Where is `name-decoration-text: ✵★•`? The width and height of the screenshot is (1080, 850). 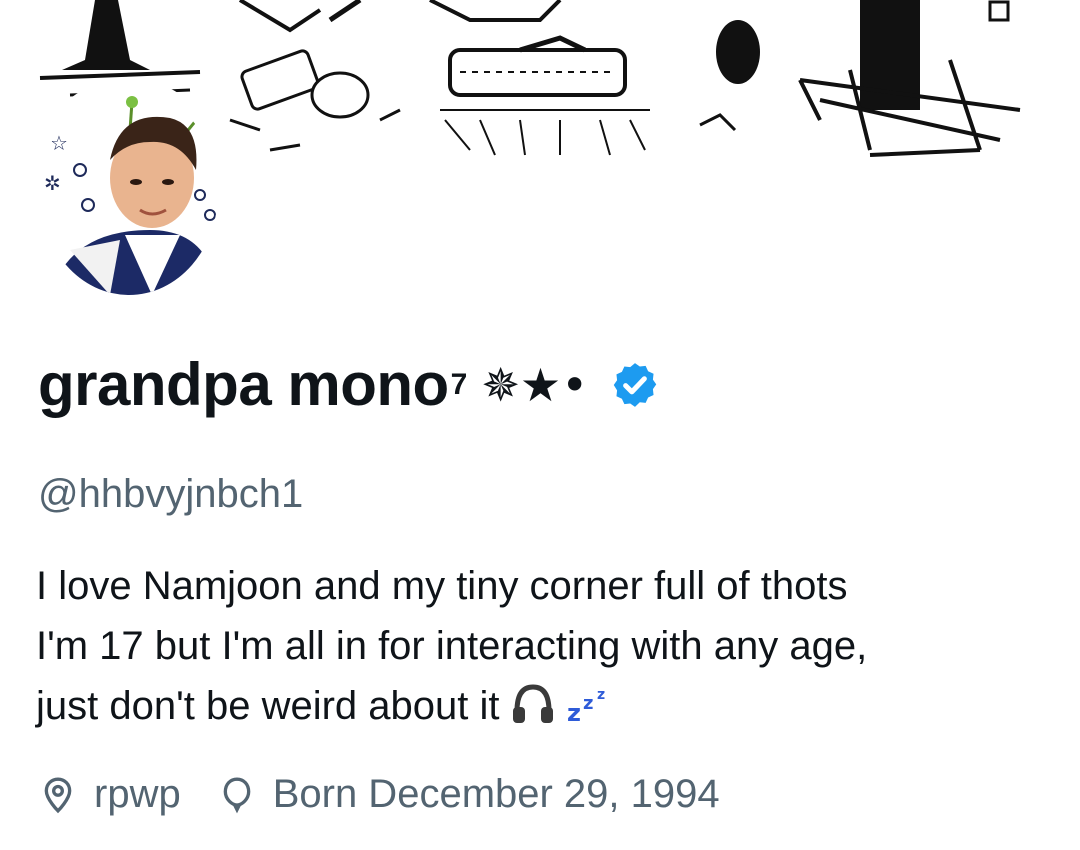 name-decoration-text: ✵★• is located at coordinates (535, 384).